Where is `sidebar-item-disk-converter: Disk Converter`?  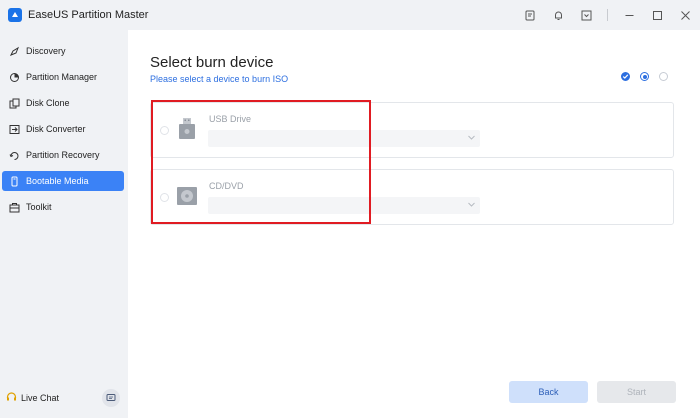 sidebar-item-disk-converter: Disk Converter is located at coordinates (63, 129).